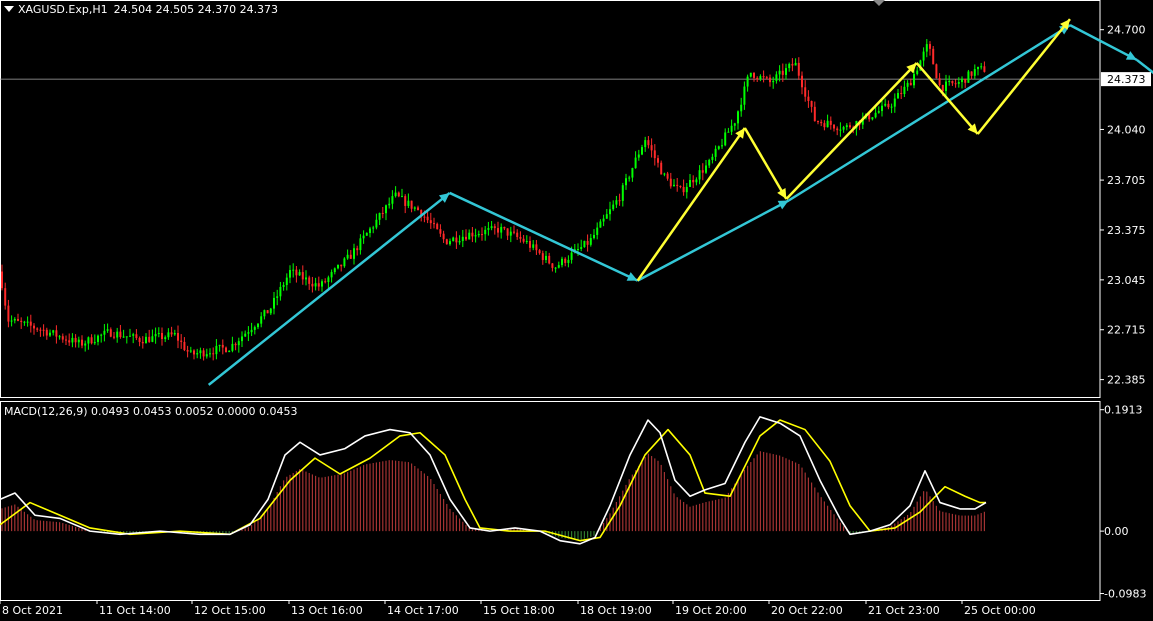 This screenshot has height=621, width=1153. Describe the element at coordinates (327, 610) in the screenshot. I see `time-tick-label: 13 Oct 16:00` at that location.